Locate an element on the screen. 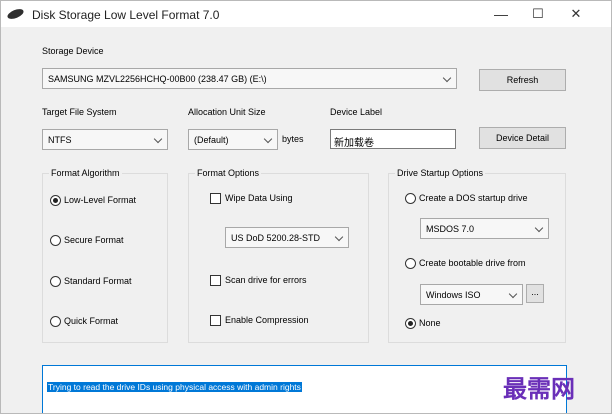 The image size is (612, 414). dos-version-select: MSDOS 7.0 is located at coordinates (484, 228).